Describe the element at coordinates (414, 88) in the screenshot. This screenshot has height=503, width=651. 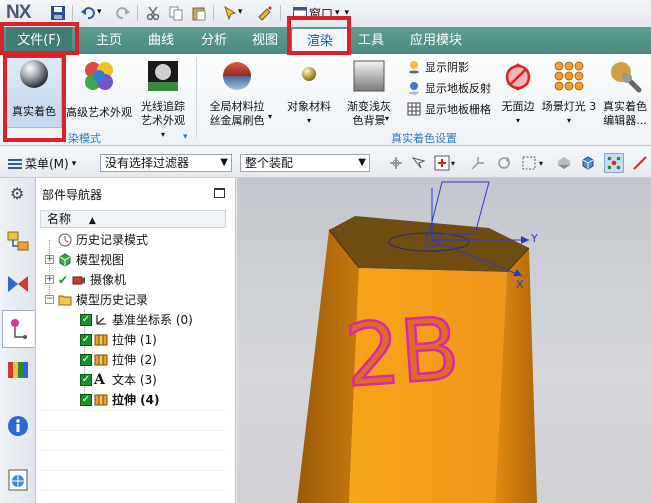
I see `floor-reflection-icon` at that location.